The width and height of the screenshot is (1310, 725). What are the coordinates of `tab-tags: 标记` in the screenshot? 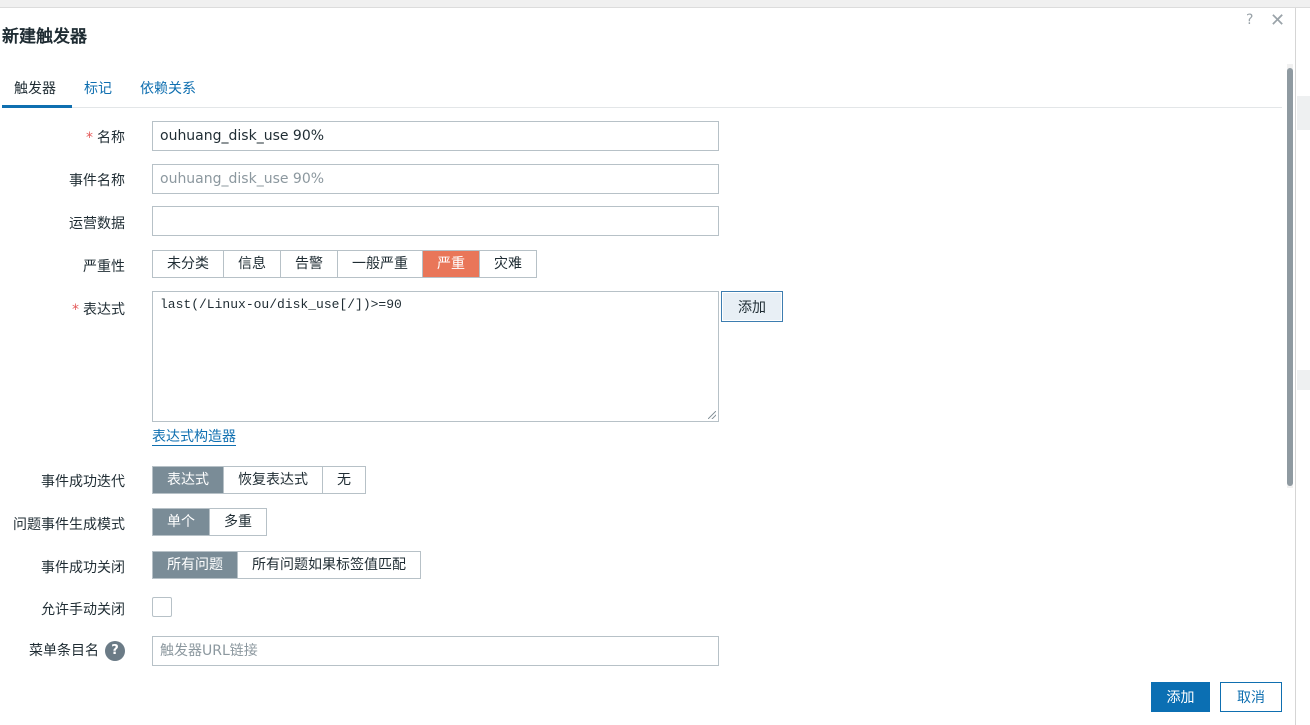 It's located at (98, 94).